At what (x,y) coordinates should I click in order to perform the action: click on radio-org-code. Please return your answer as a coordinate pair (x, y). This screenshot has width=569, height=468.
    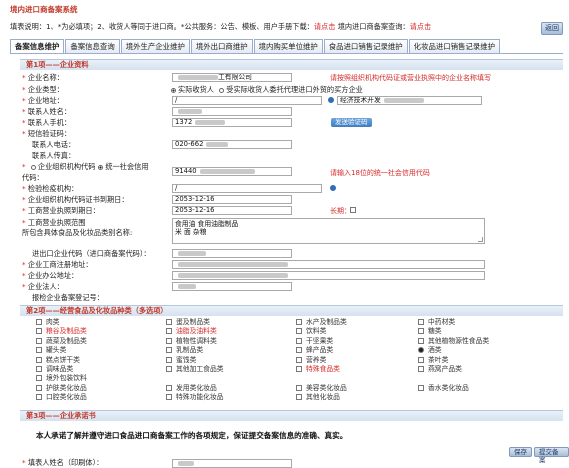
    Looking at the image, I should click on (33, 167).